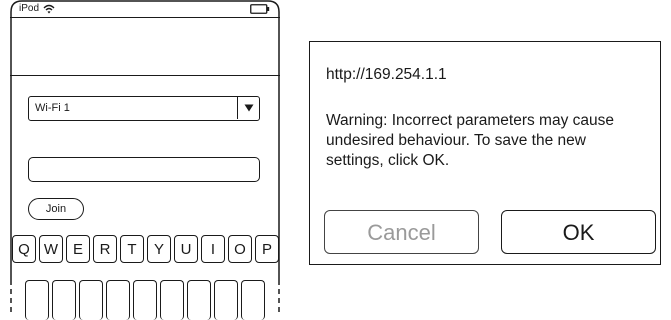 The width and height of the screenshot is (671, 320). I want to click on password-field, so click(144, 169).